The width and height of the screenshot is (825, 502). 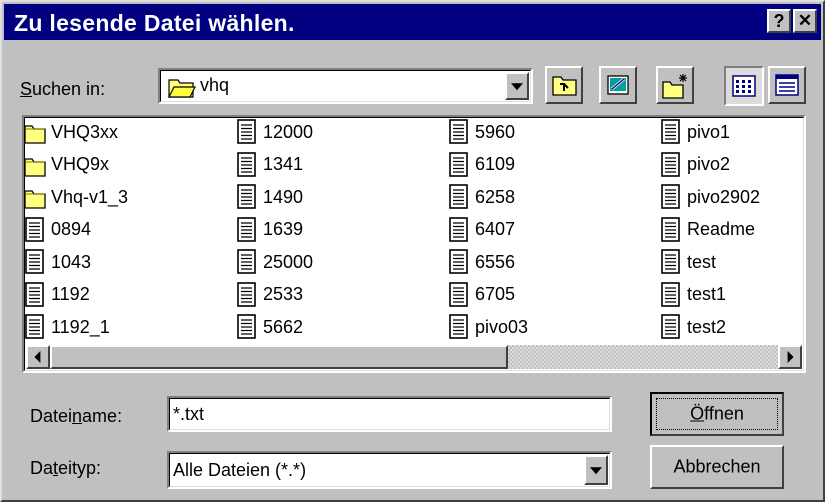 I want to click on file-list-item: 6705, so click(x=481, y=295).